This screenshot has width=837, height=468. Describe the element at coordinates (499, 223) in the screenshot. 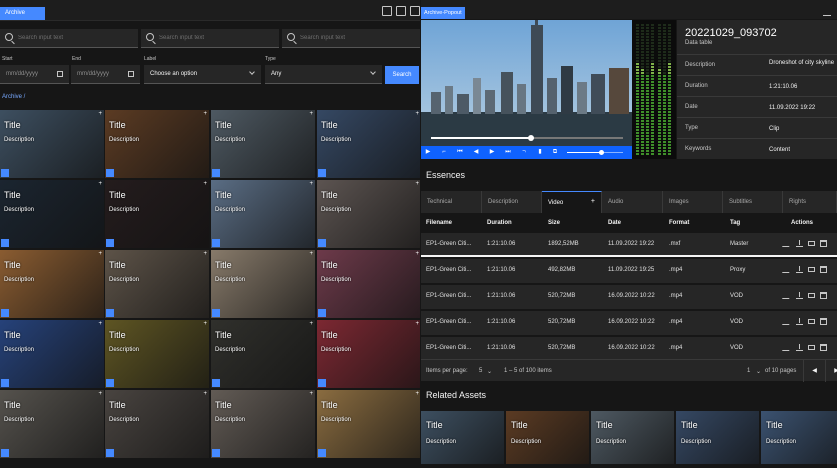

I see `column-header: Duration` at that location.